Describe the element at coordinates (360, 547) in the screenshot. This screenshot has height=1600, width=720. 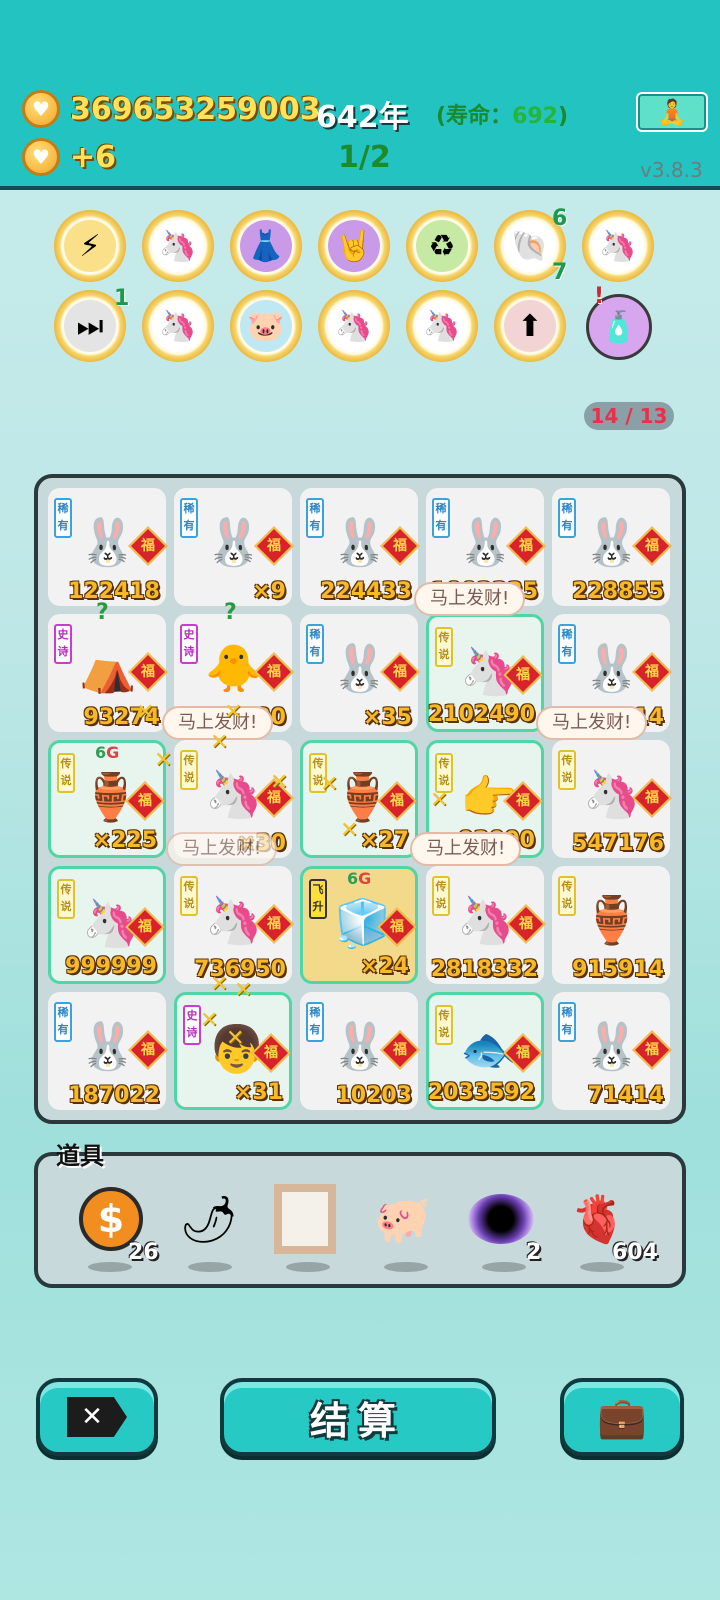
I see `board-cell: 稀有 🐰 福 224433` at that location.